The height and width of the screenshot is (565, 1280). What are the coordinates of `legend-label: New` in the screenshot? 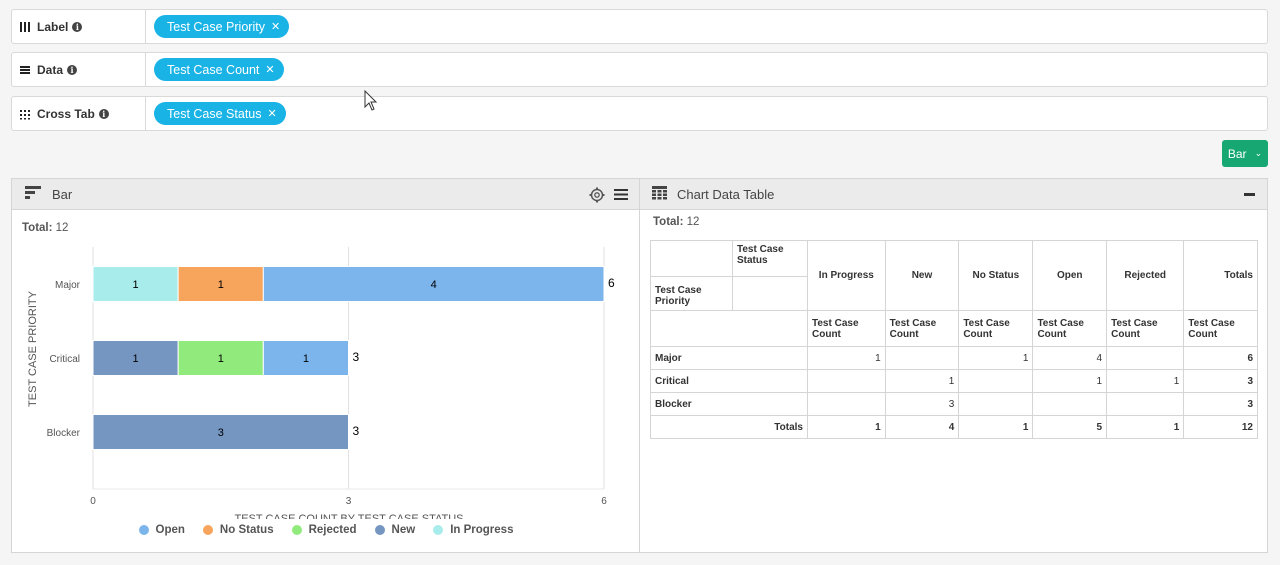 It's located at (403, 530).